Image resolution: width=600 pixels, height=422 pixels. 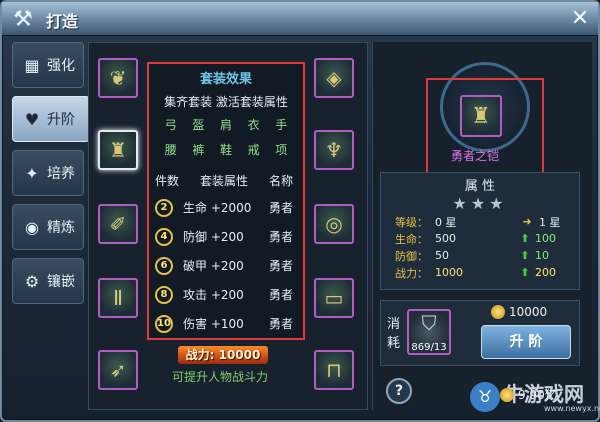 I want to click on suit-effect-row: 8 攻击 +200 勇者, so click(x=226, y=294).